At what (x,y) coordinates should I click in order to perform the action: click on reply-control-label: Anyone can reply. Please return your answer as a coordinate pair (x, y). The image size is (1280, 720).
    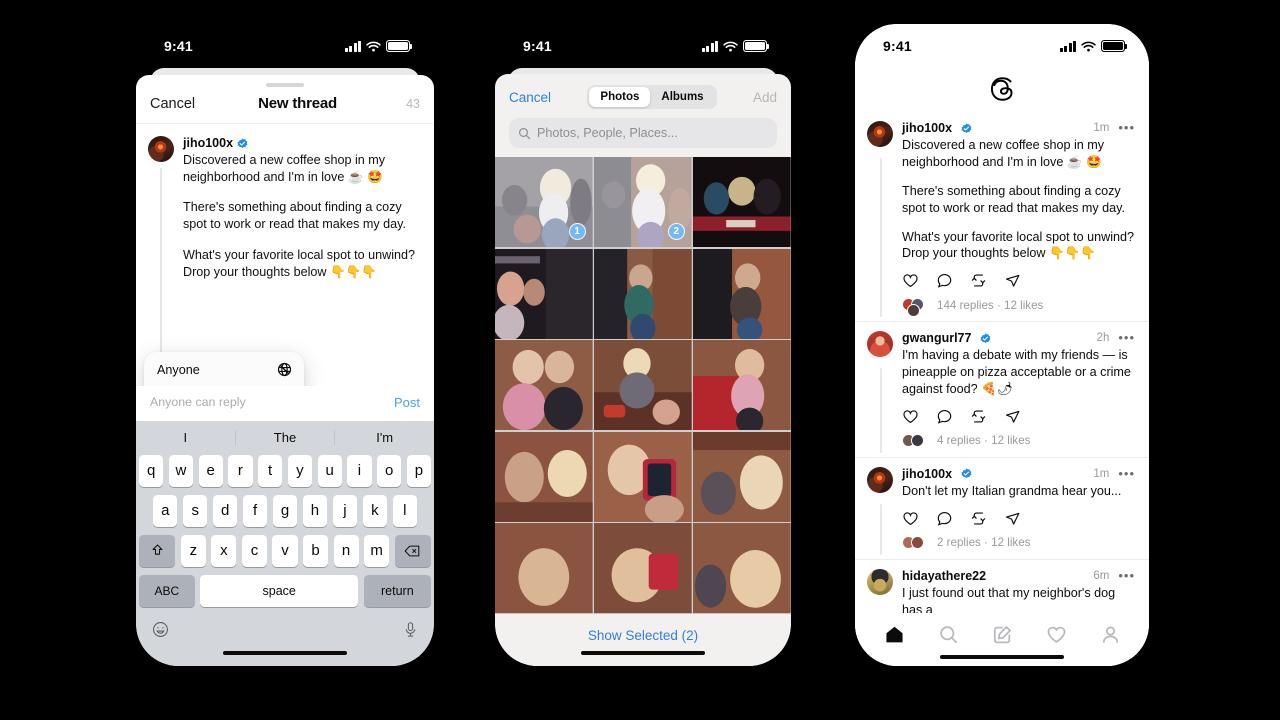
    Looking at the image, I should click on (198, 402).